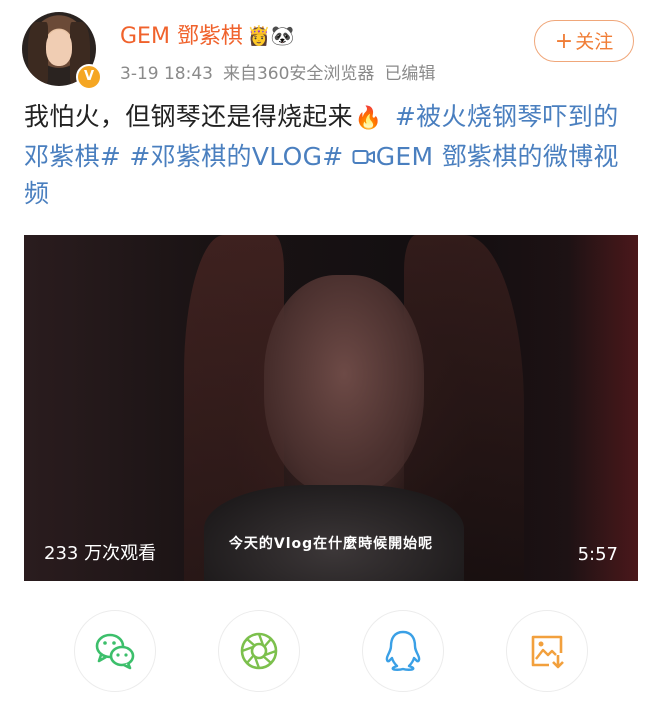  Describe the element at coordinates (89, 77) in the screenshot. I see `verified-badge-icon: V` at that location.